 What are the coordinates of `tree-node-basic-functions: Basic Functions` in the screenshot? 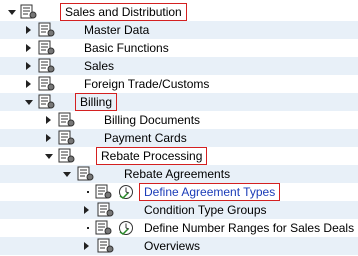 It's located at (179, 48).